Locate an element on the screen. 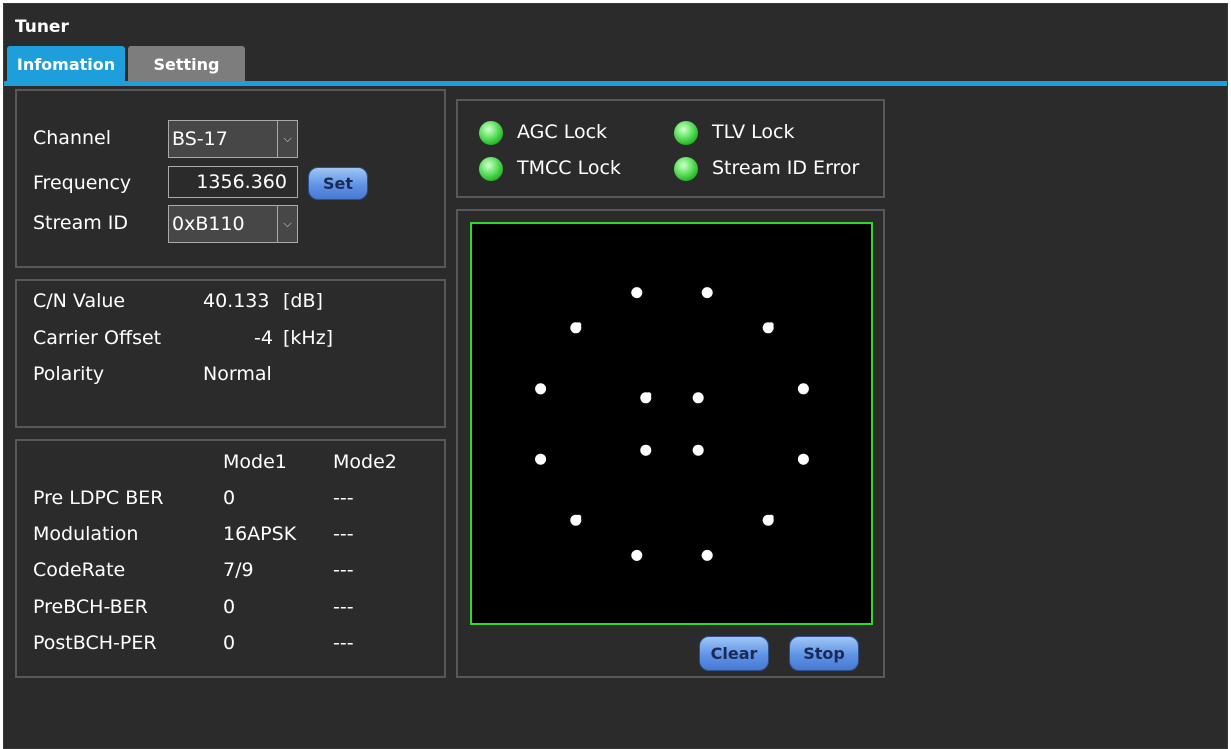  clear-button: Clear is located at coordinates (734, 653).